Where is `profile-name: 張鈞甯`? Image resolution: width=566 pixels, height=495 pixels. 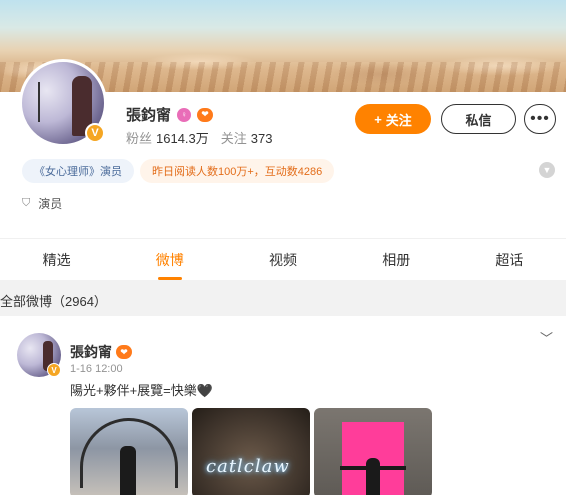
profile-name: 張鈞甯 is located at coordinates (149, 115).